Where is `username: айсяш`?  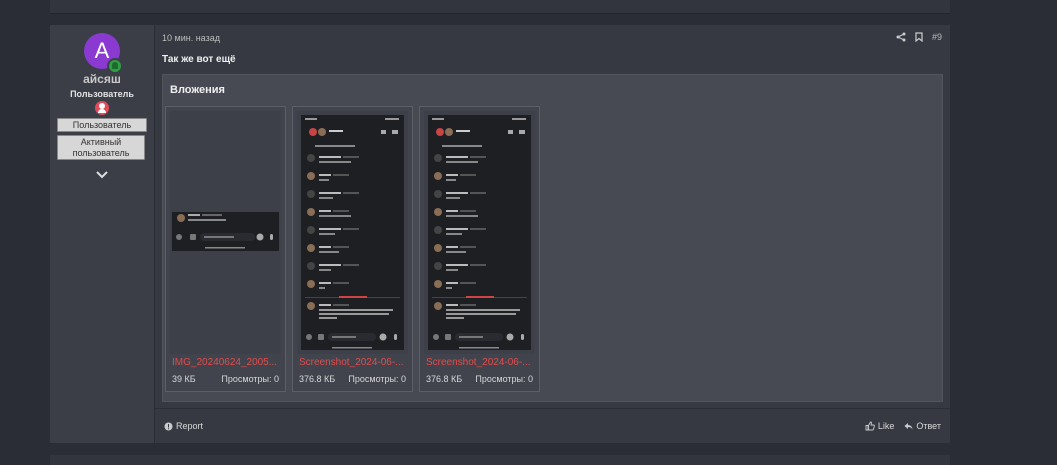 username: айсяш is located at coordinates (102, 79).